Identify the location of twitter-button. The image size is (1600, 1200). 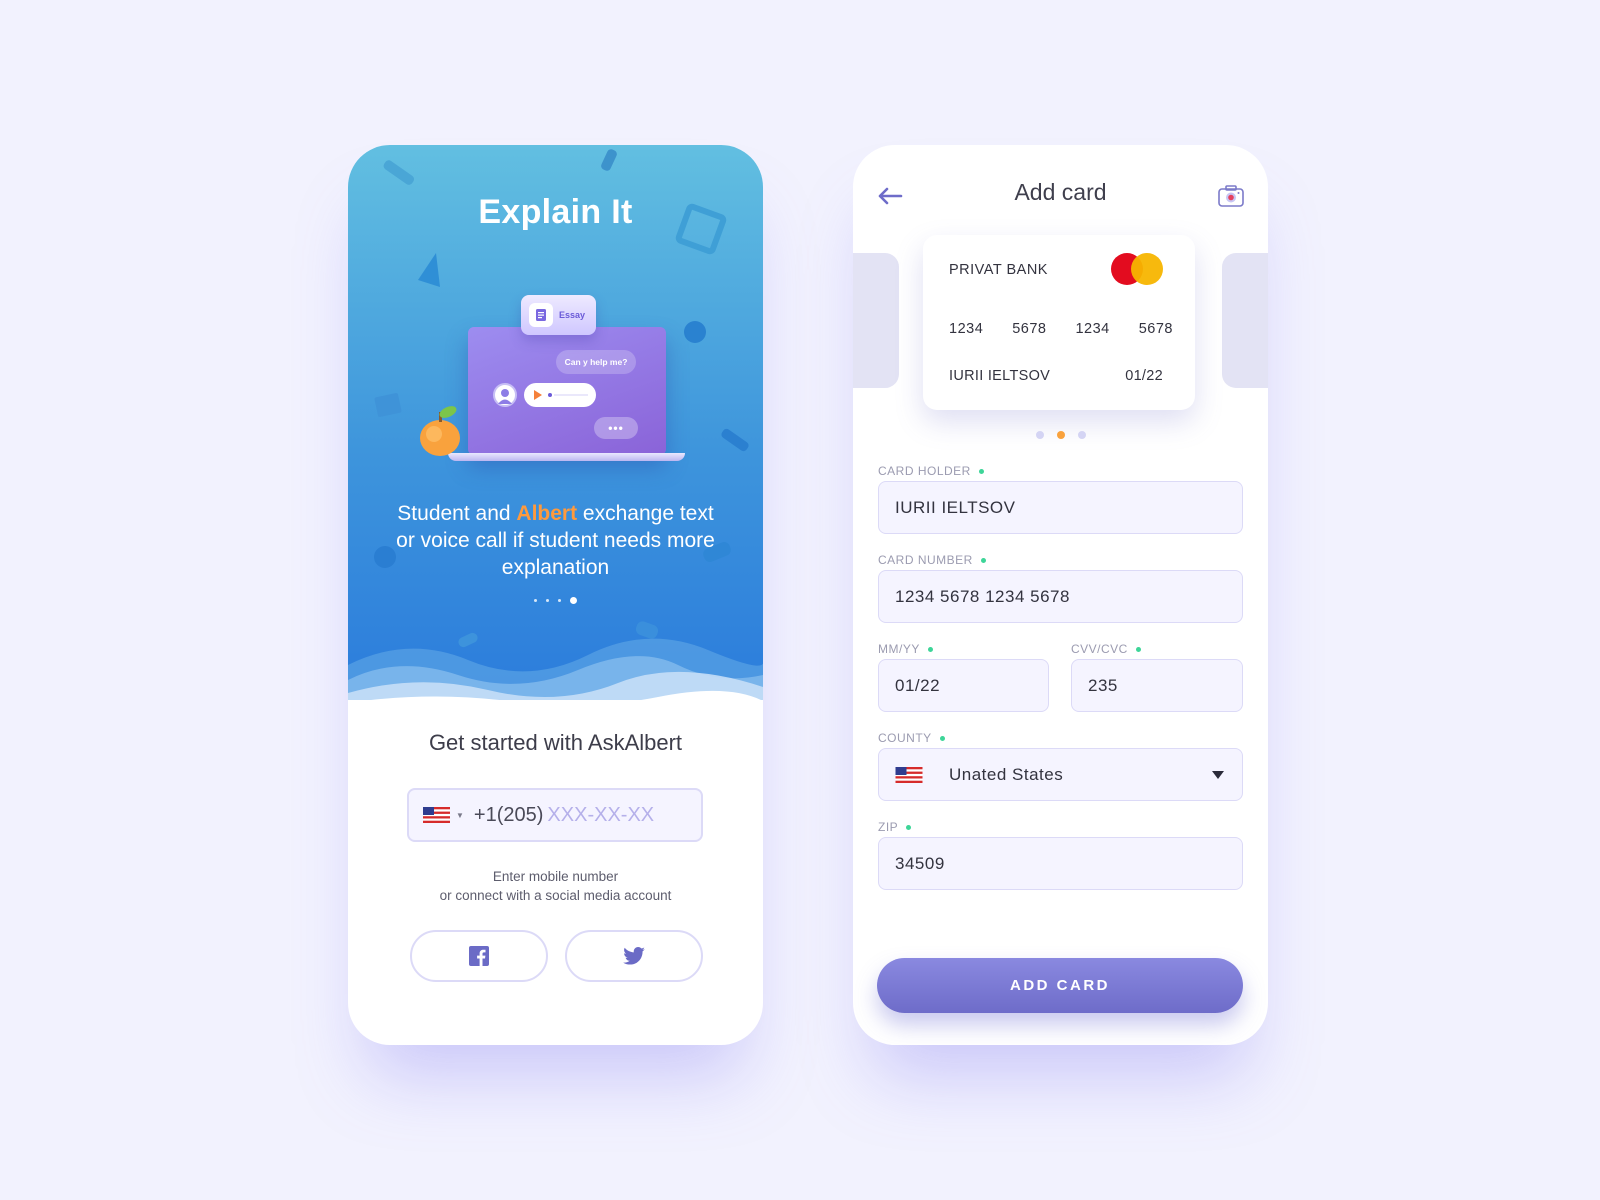
(634, 956).